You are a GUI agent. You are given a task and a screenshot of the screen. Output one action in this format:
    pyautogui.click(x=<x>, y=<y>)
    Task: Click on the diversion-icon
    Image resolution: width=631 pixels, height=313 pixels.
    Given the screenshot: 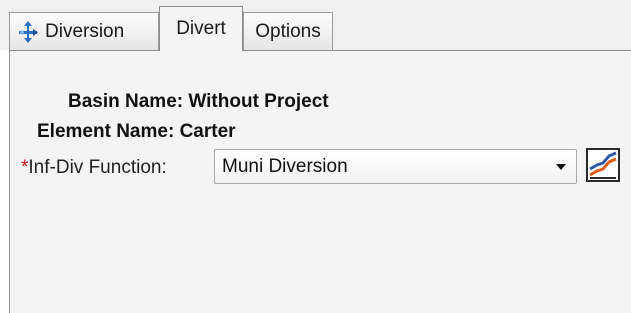 What is the action you would take?
    pyautogui.click(x=28, y=31)
    